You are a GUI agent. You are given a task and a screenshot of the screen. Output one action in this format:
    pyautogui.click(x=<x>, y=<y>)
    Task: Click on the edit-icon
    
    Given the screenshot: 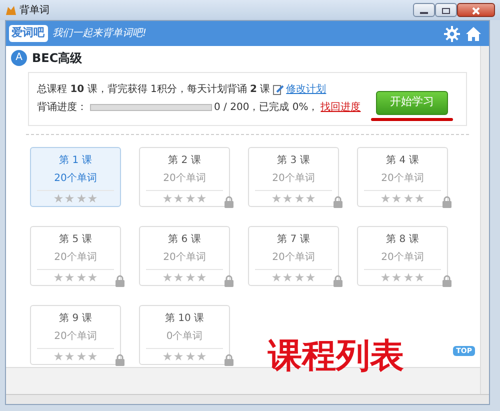 What is the action you would take?
    pyautogui.click(x=278, y=90)
    